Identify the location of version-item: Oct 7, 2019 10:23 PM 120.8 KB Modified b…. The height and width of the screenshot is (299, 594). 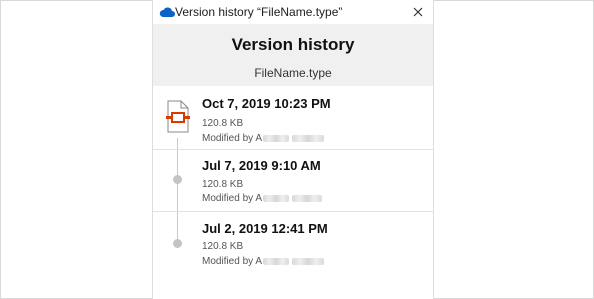
(293, 123).